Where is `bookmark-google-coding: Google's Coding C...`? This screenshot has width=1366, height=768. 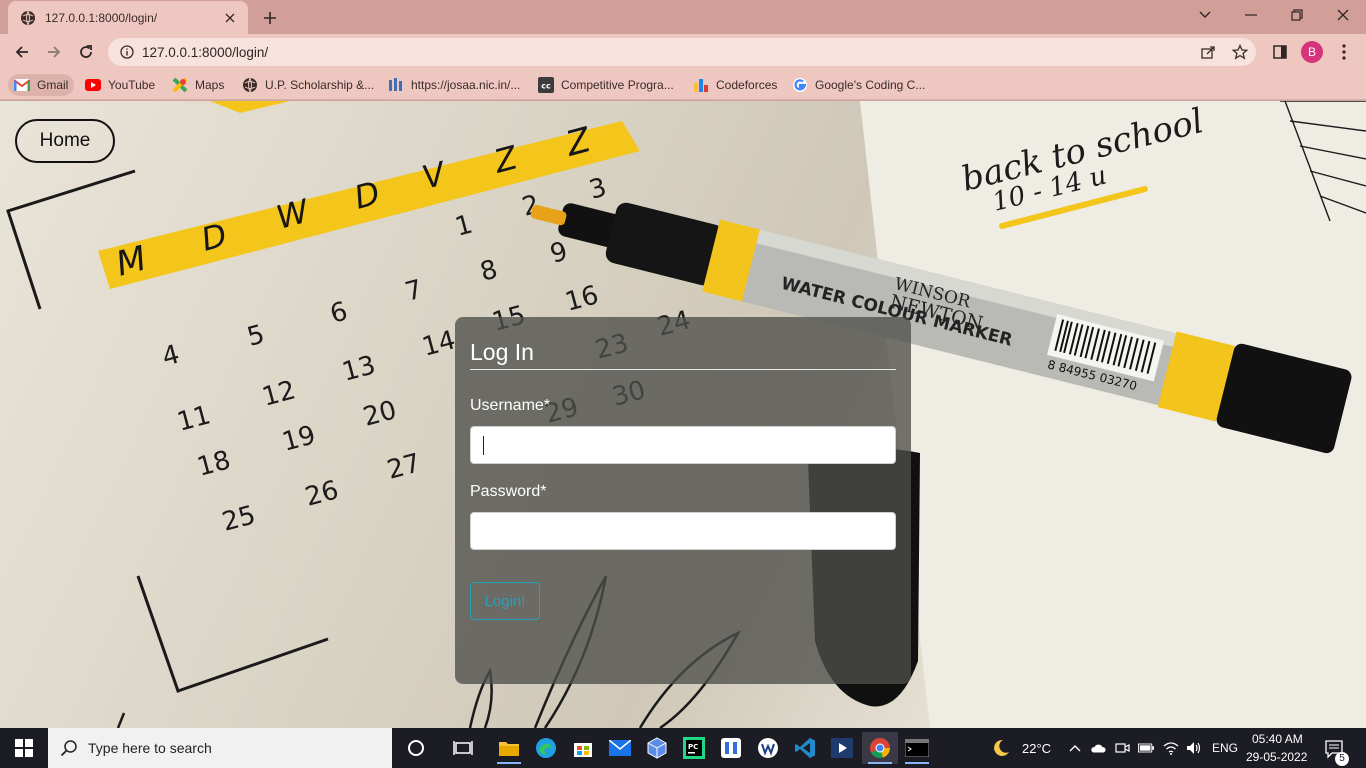 bookmark-google-coding: Google's Coding C... is located at coordinates (858, 85).